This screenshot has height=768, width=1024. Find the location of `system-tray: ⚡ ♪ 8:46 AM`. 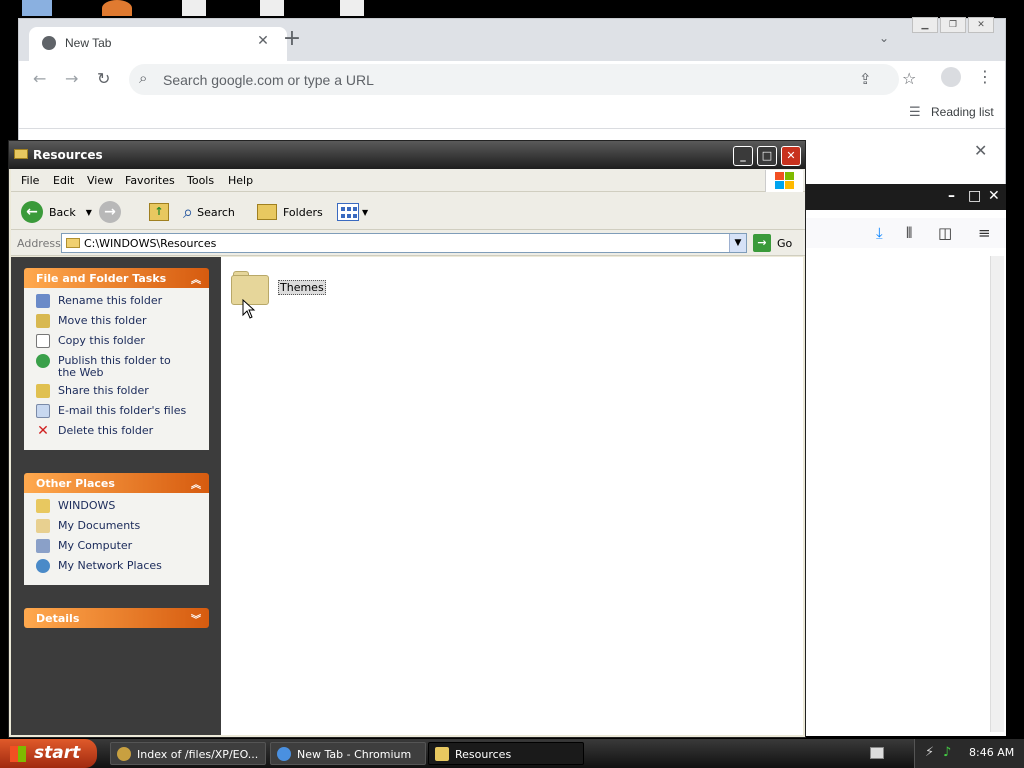

system-tray: ⚡ ♪ 8:46 AM is located at coordinates (969, 753).